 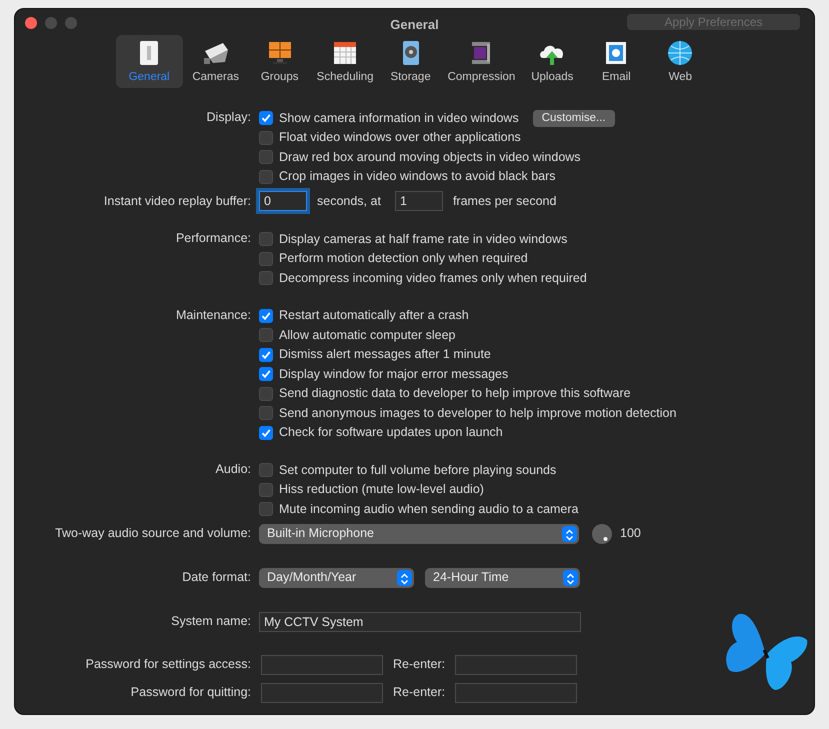 I want to click on close-button, so click(x=31, y=23).